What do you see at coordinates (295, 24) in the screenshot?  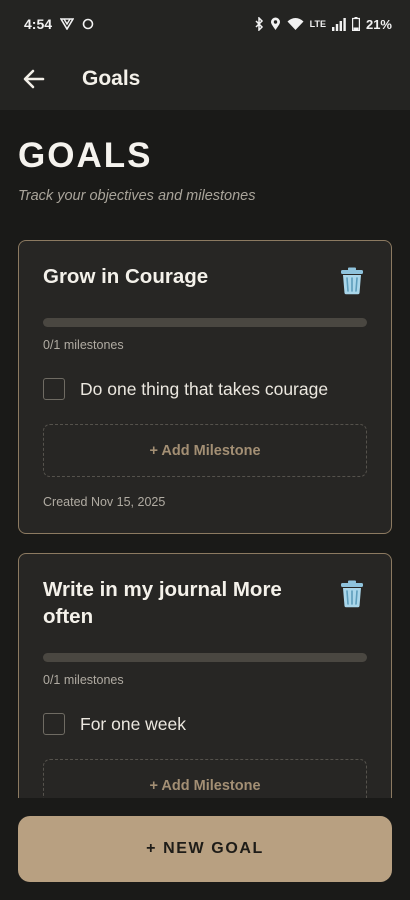 I see `wifi-icon` at bounding box center [295, 24].